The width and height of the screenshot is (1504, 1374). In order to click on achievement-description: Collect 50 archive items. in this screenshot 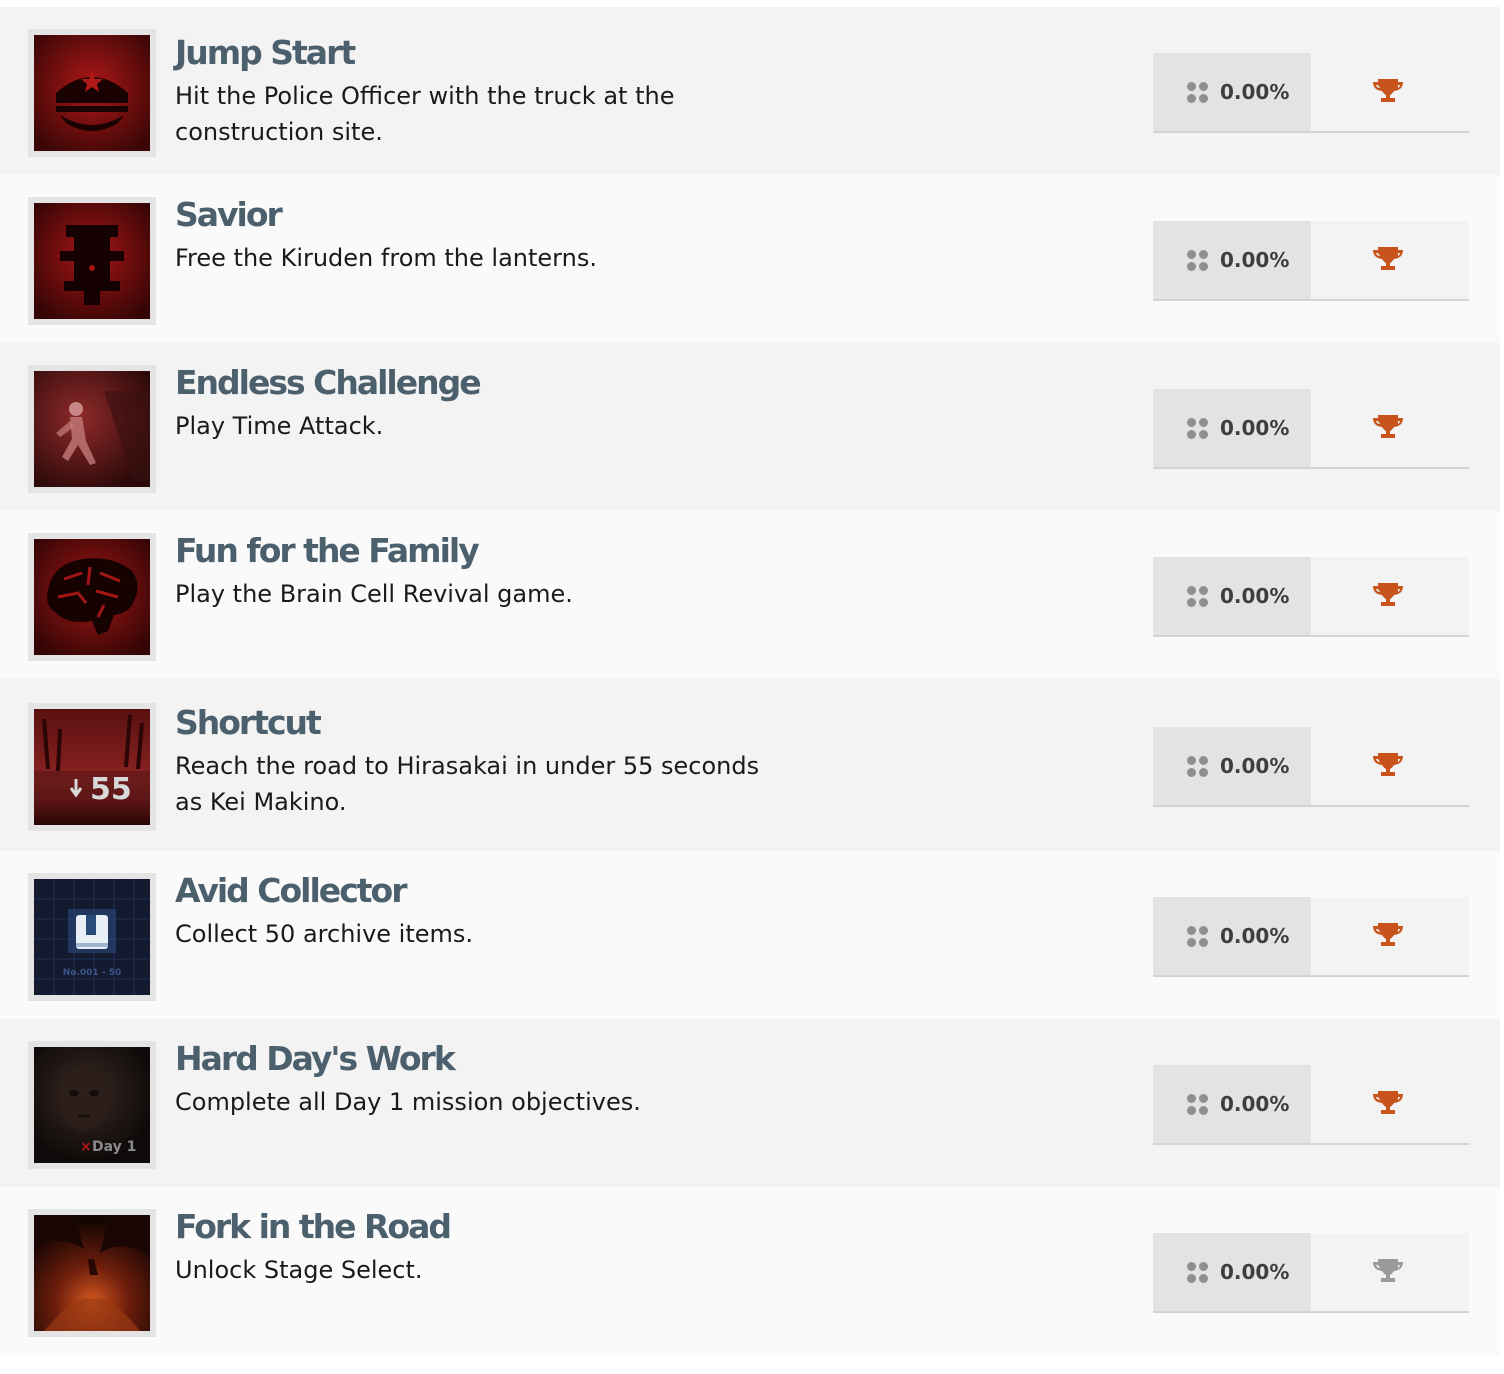, I will do `click(324, 934)`.